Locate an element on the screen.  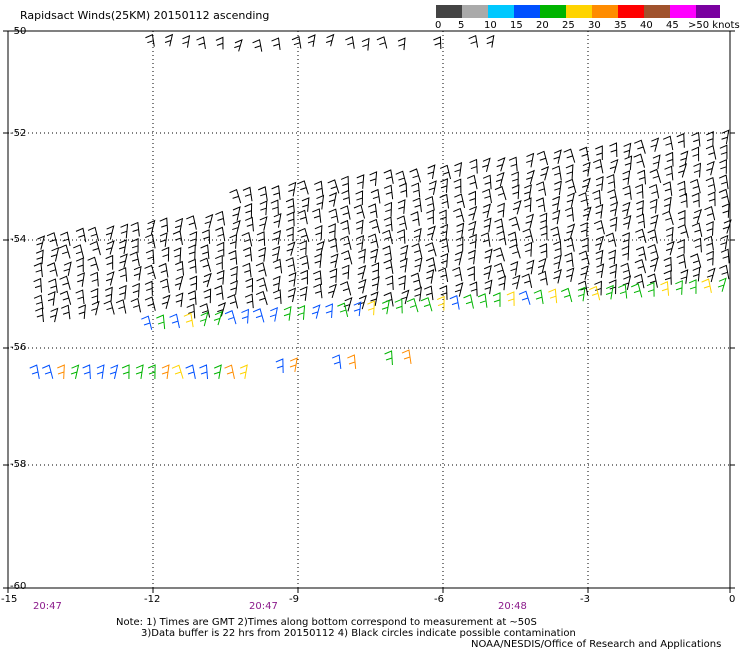
y-tick-label: -54 is located at coordinates (18, 239).